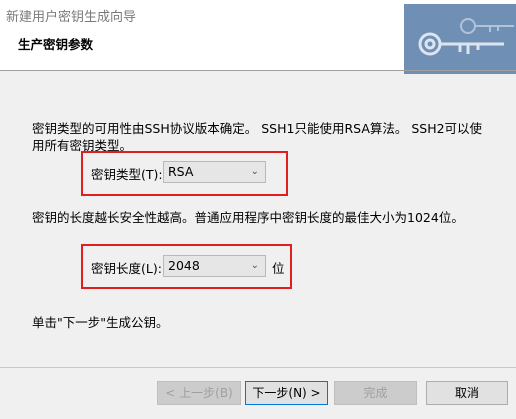 The image size is (516, 419). Describe the element at coordinates (71, 17) in the screenshot. I see `window-title: 新建用户密钥生成向导` at that location.